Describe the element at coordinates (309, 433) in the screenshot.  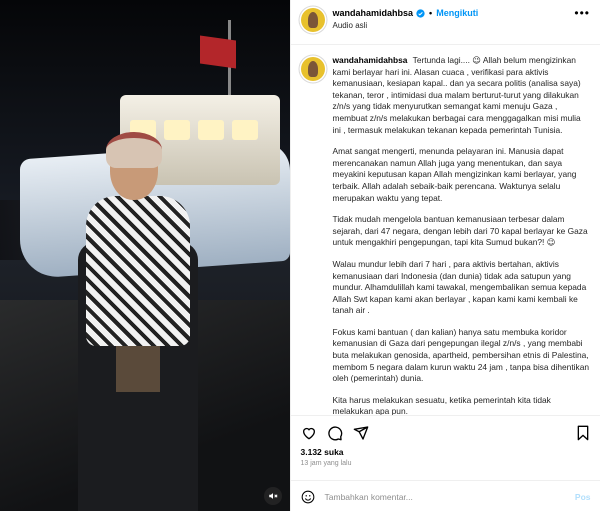
I see `heart-icon` at that location.